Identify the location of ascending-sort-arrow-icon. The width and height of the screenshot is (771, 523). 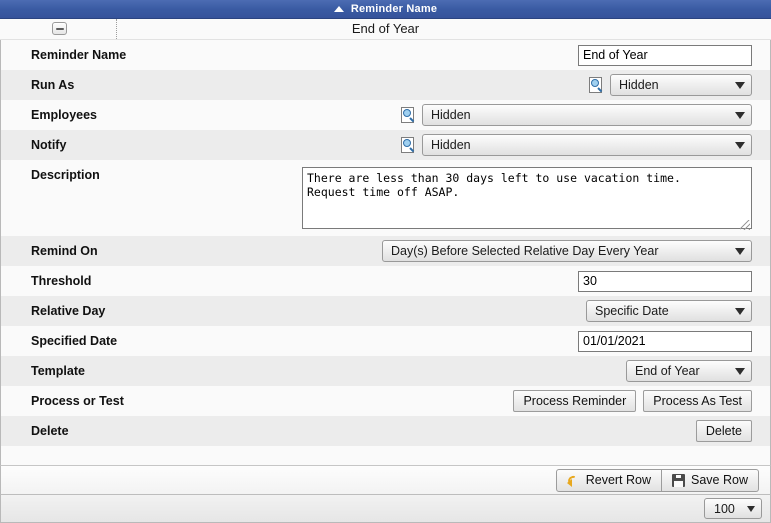
(338, 9).